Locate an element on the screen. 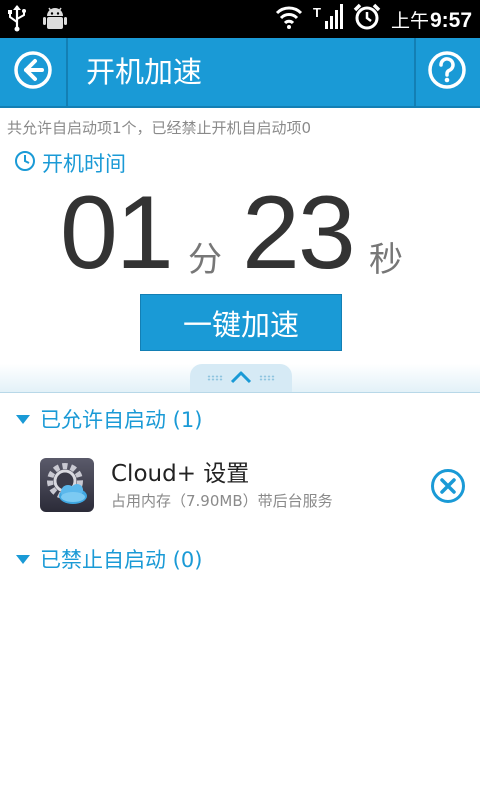 This screenshot has width=480, height=800. clock-time: 9:57 is located at coordinates (450, 20).